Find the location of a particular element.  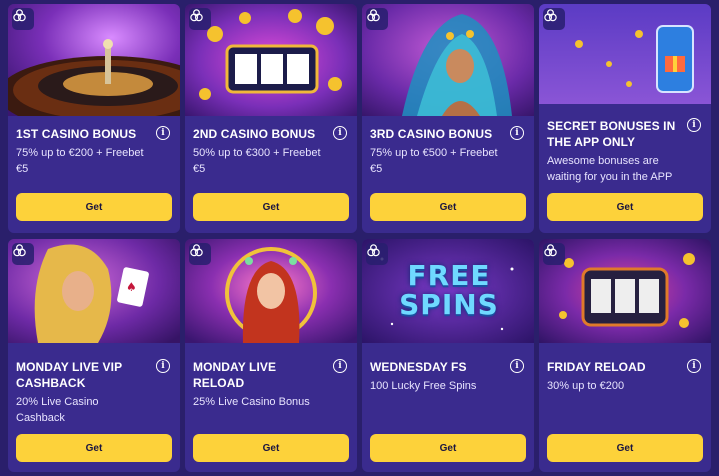

free-spins-image: FREE SPINS is located at coordinates (448, 291).